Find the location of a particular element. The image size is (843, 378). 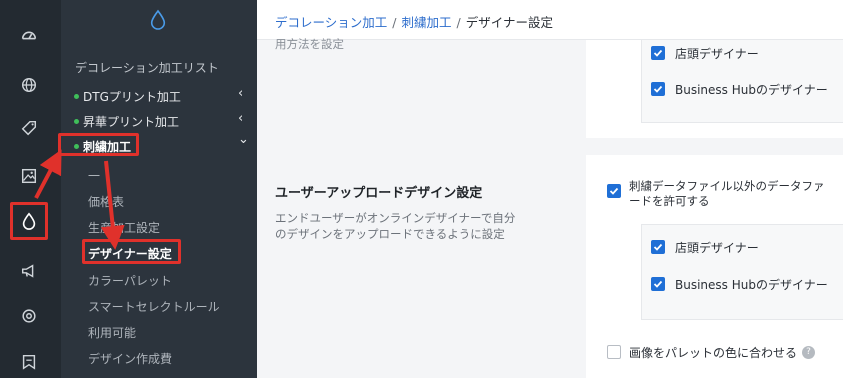

header-bar: デコレーション加工 / 刺繍加工 / デザイナー設定 is located at coordinates (550, 20).